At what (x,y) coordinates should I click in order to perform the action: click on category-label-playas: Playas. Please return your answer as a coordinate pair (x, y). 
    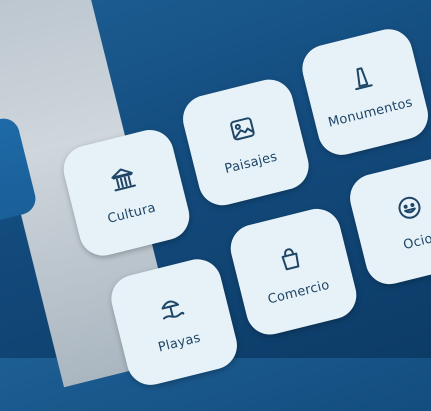
    Looking at the image, I should click on (179, 342).